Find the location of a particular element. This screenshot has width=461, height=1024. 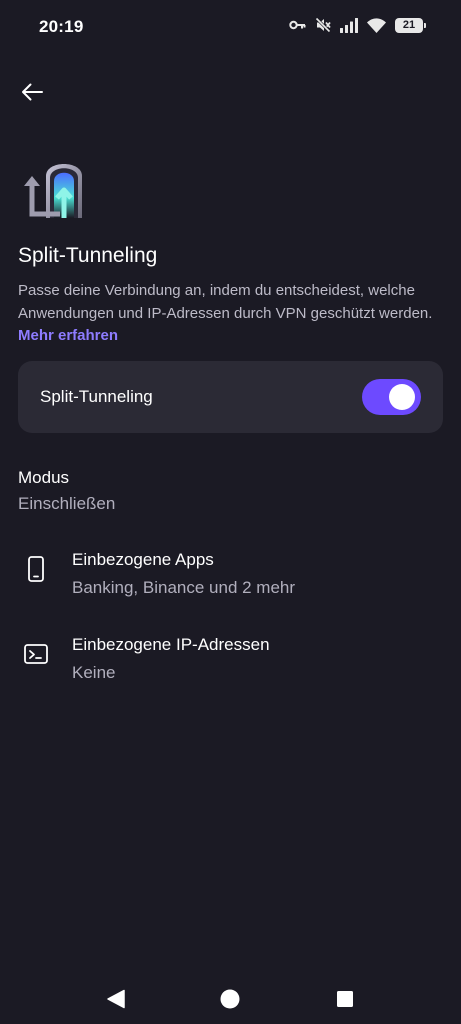

included-ip-addresses-subtitle: Keine is located at coordinates (94, 672).